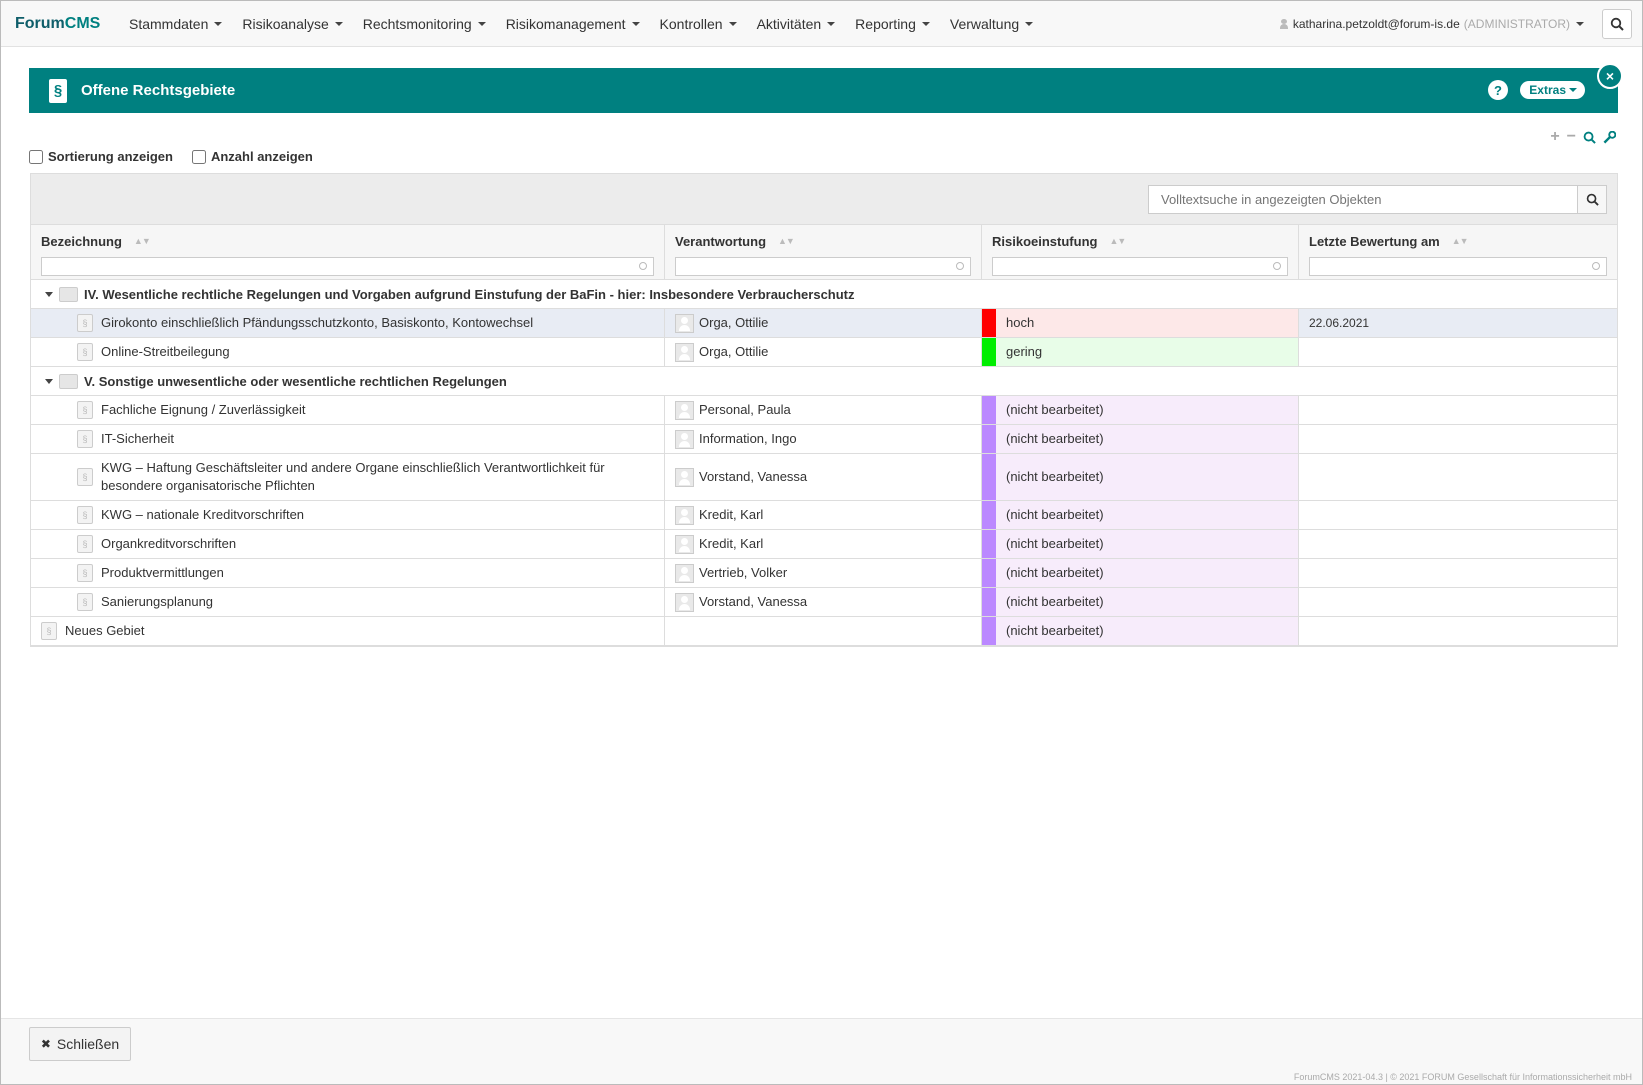 The width and height of the screenshot is (1643, 1085). I want to click on owner-name: Kredit, Karl, so click(731, 543).